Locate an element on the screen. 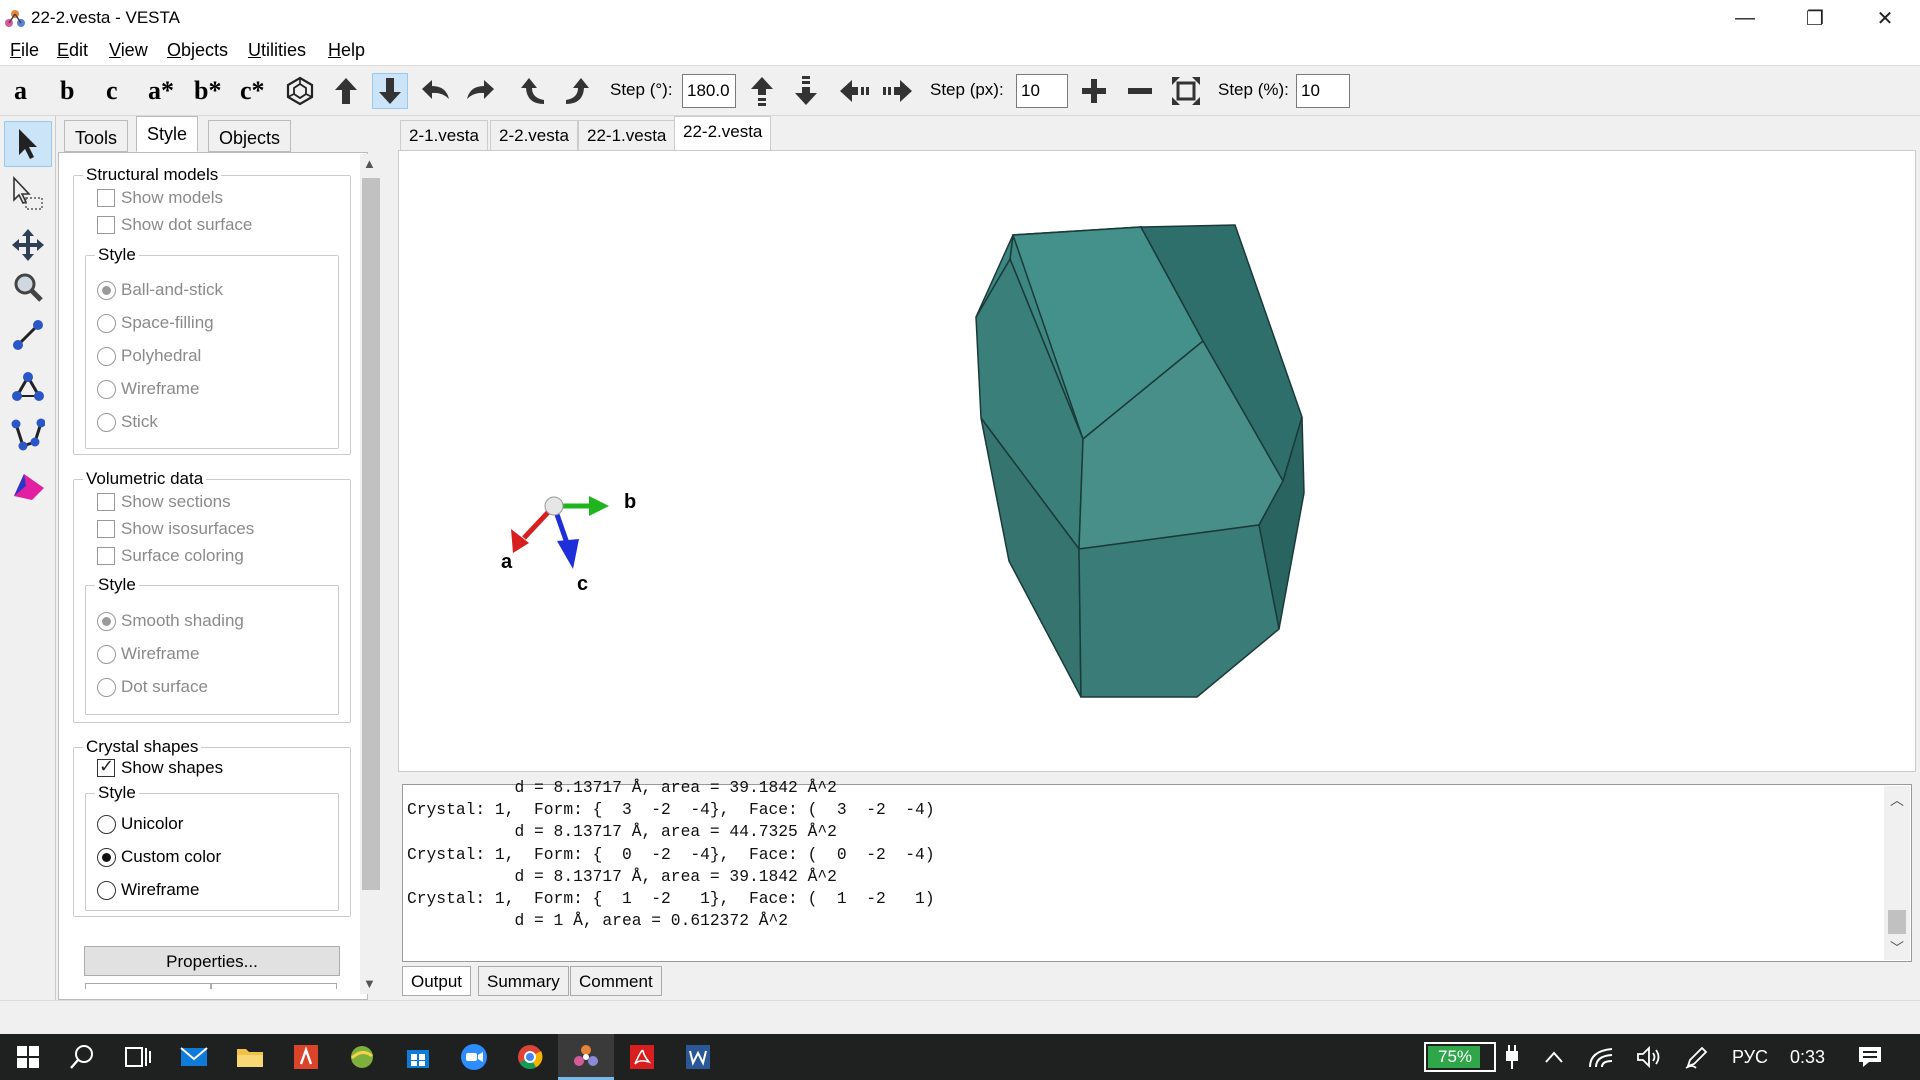  rotate-down-button is located at coordinates (390, 91).